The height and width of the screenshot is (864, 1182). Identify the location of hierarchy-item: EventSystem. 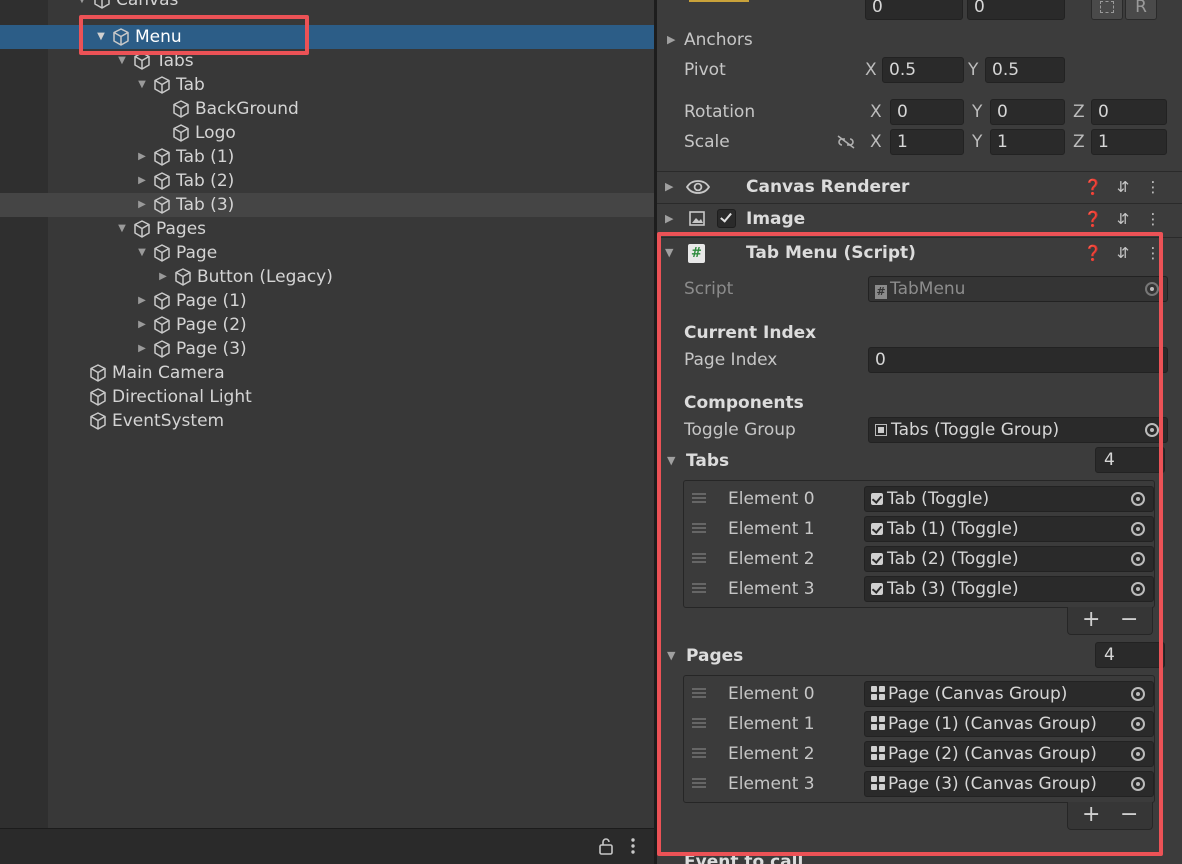
(327, 421).